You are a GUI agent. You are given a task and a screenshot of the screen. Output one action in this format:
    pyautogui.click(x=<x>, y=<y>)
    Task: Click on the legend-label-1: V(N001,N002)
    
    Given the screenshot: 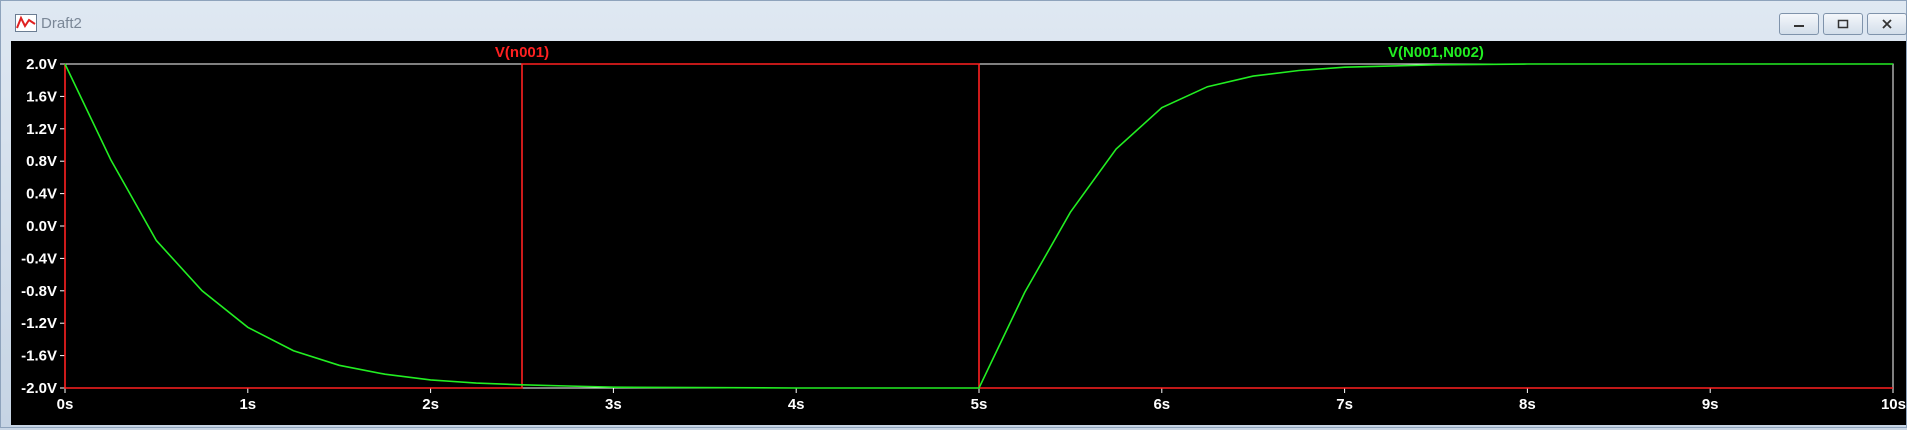 What is the action you would take?
    pyautogui.click(x=1436, y=52)
    